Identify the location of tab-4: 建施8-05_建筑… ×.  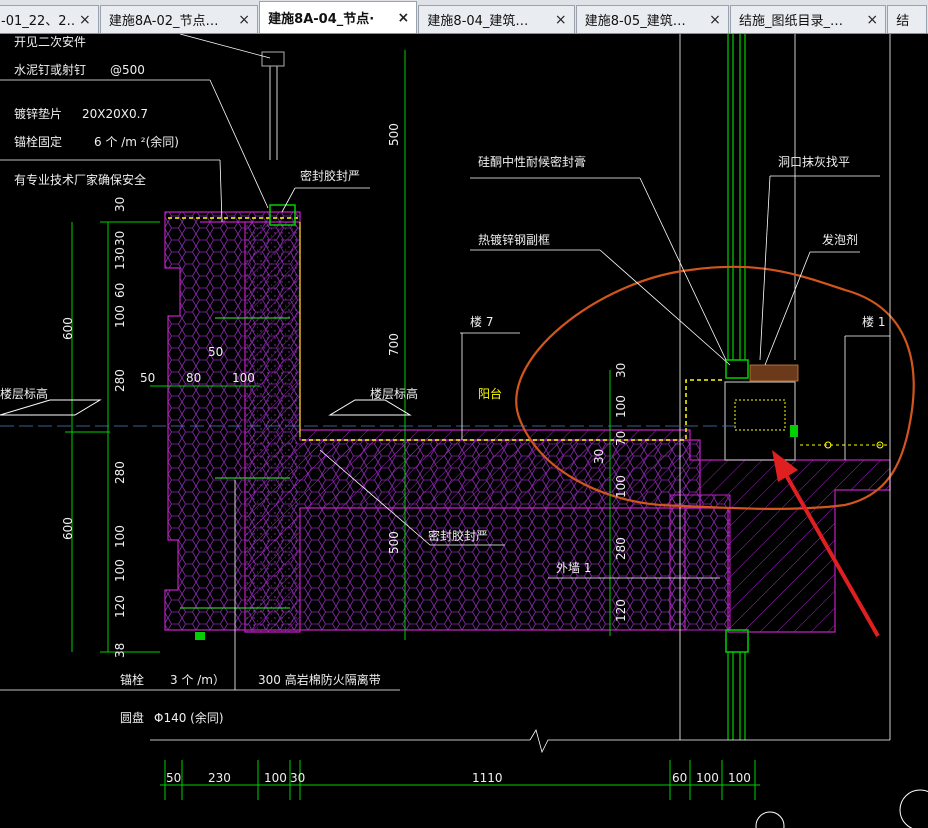
(652, 19).